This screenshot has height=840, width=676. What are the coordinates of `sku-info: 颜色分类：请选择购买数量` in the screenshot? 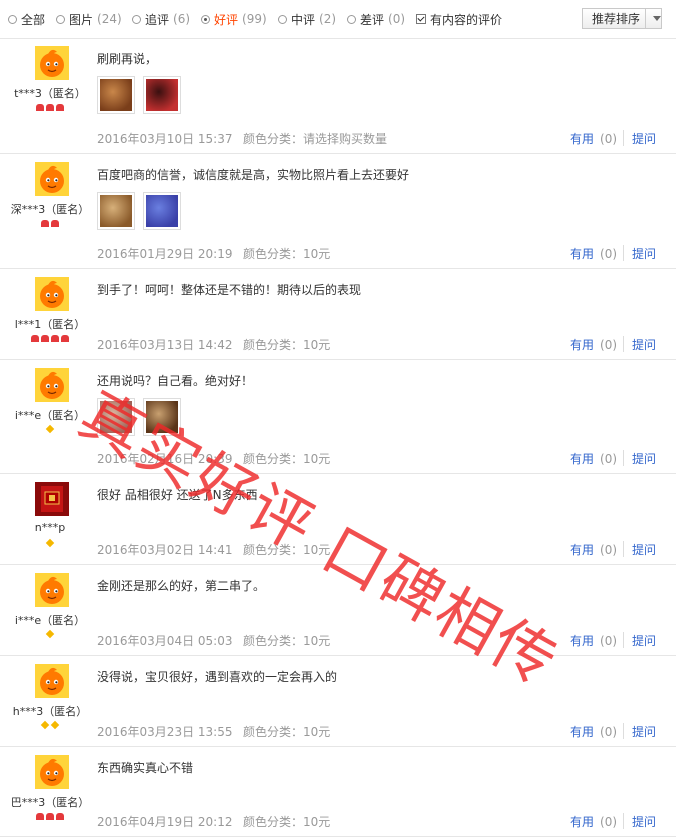 It's located at (315, 139).